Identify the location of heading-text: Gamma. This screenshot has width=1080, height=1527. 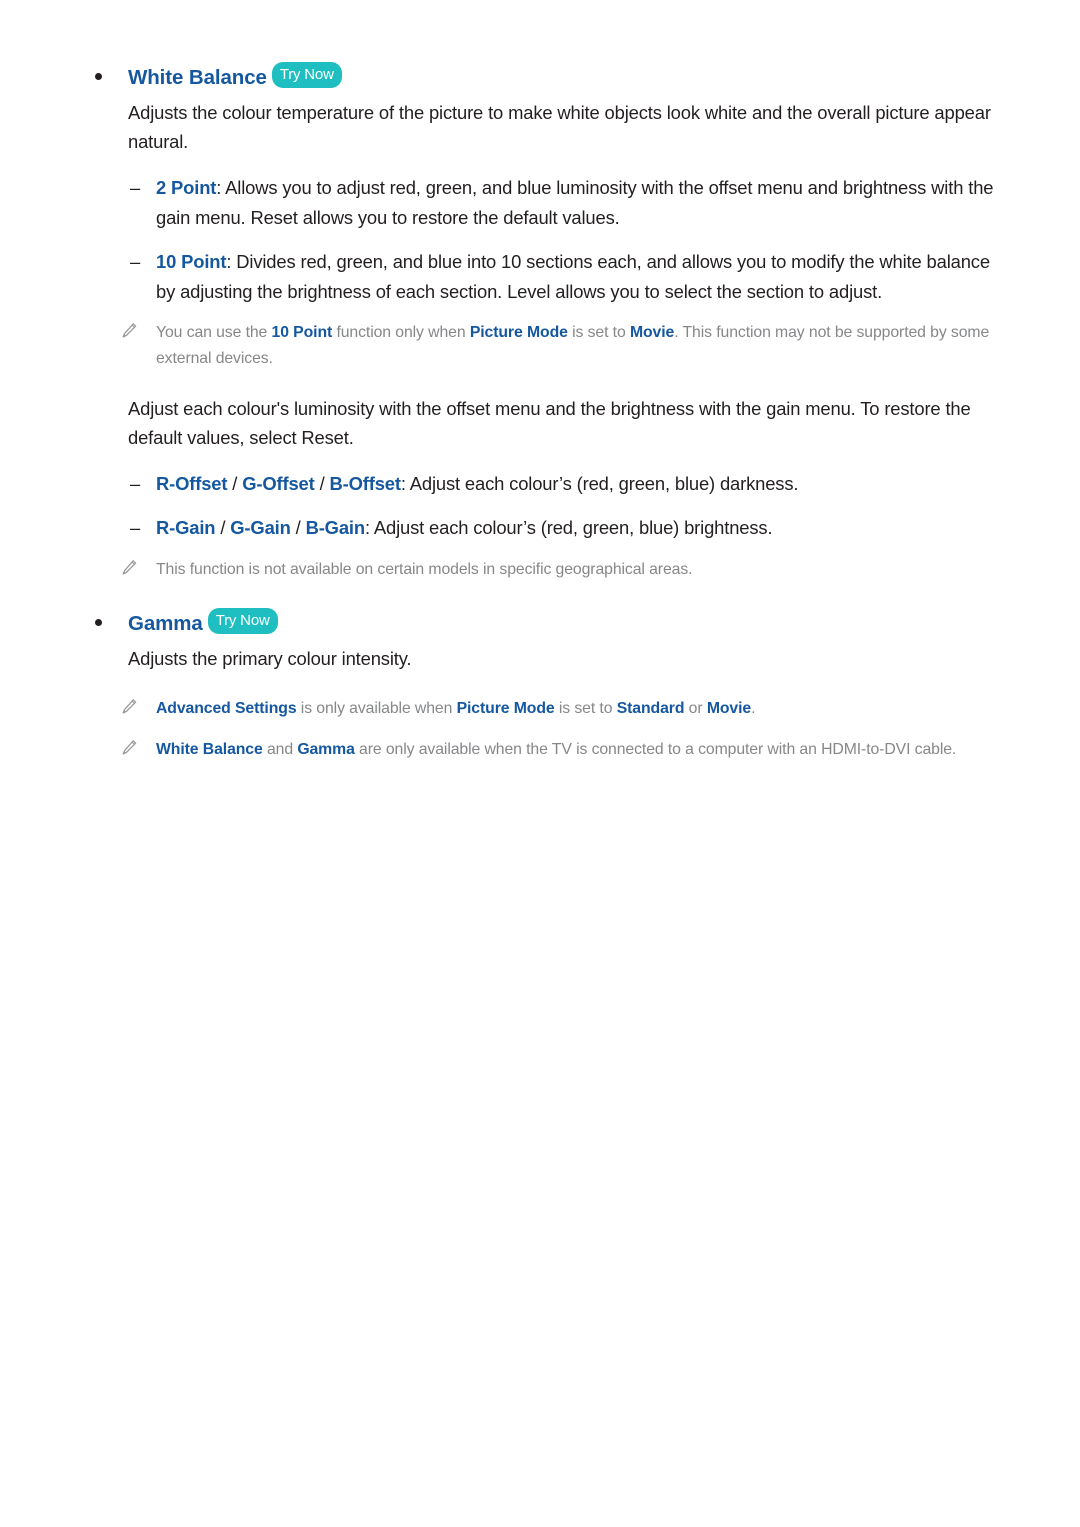
(165, 624).